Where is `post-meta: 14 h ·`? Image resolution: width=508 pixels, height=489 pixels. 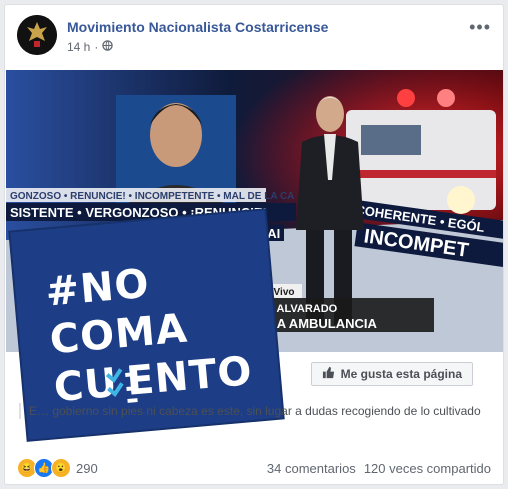 post-meta: 14 h · is located at coordinates (90, 47).